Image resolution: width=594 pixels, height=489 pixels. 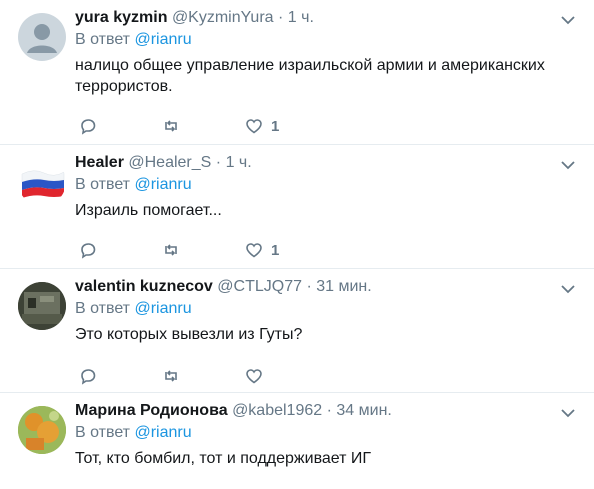 I want to click on user-handle: @CTLJQ77, so click(x=259, y=286).